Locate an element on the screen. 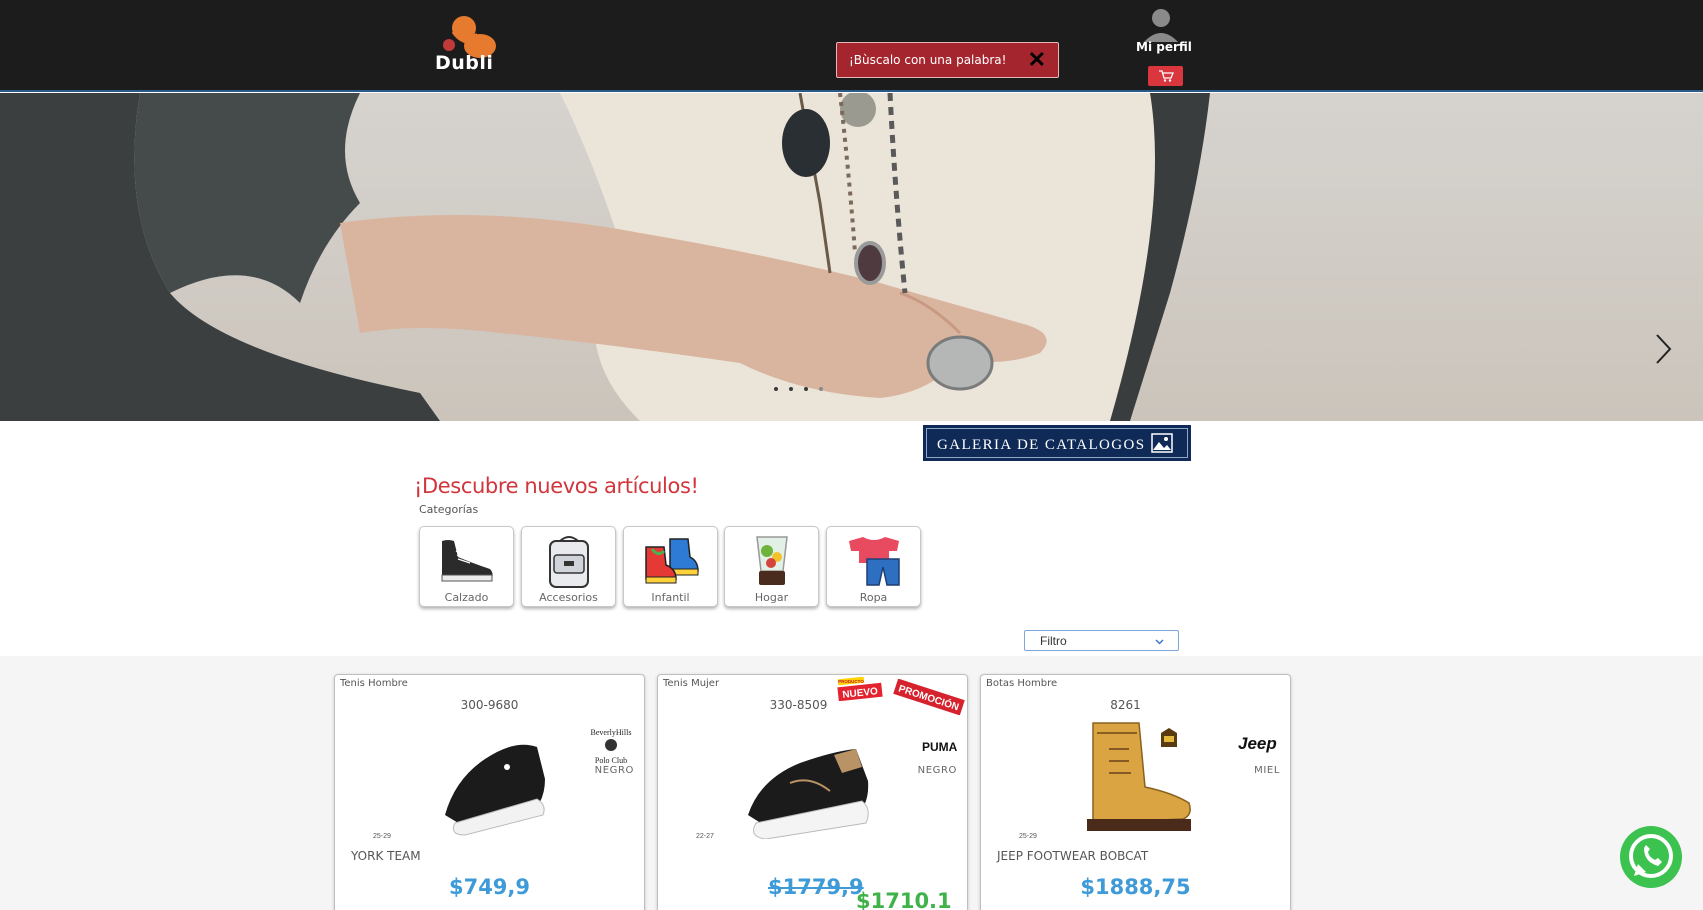  category-label: Hogar is located at coordinates (771, 597).